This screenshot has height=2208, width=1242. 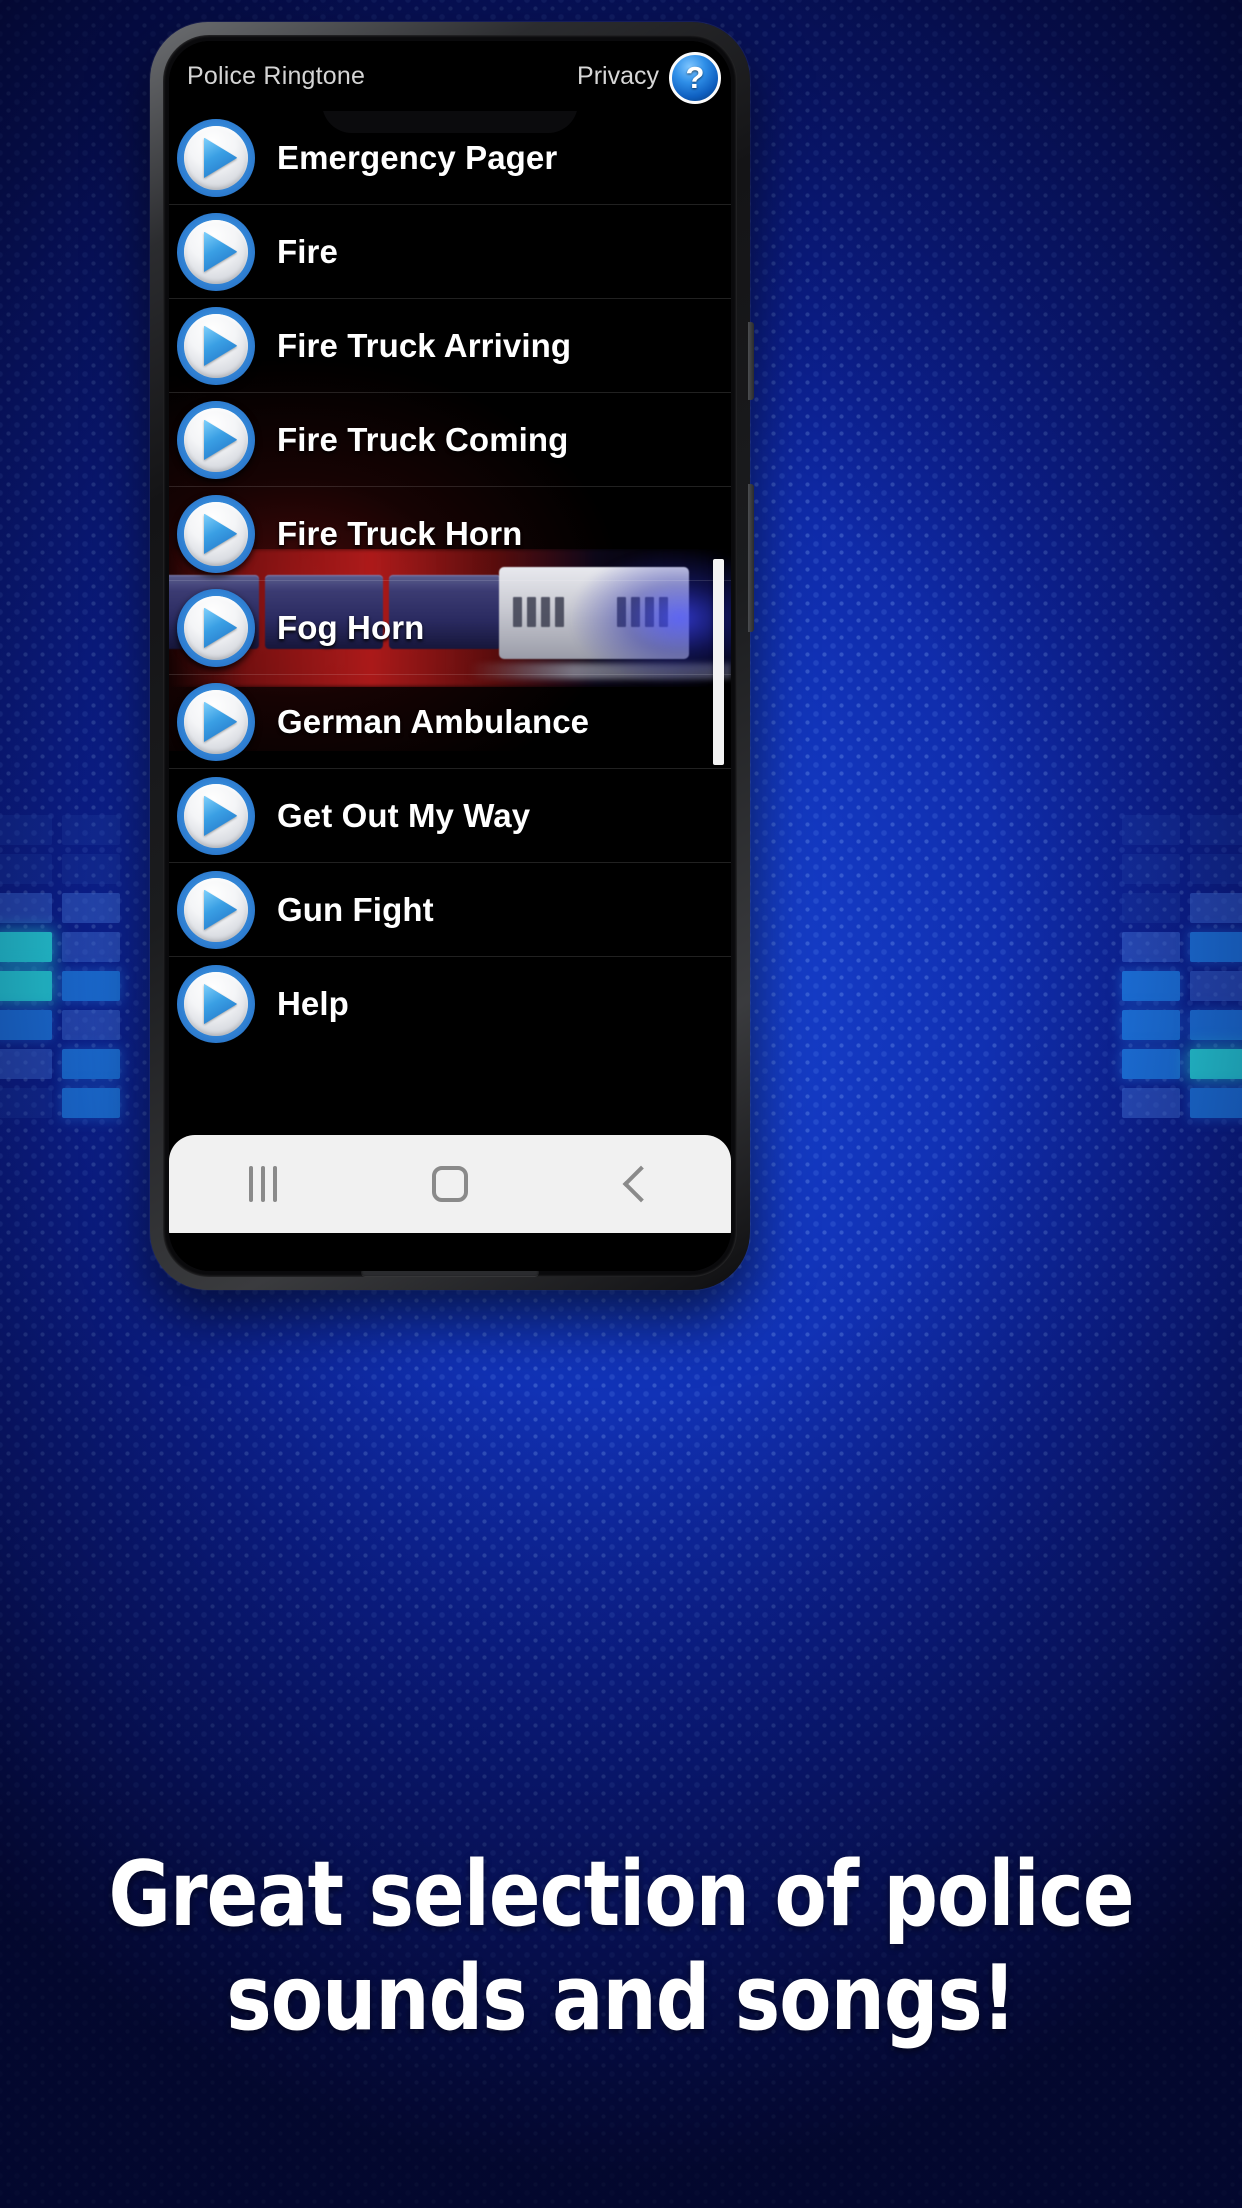 What do you see at coordinates (621, 1998) in the screenshot?
I see `promo-tagline-line2: sounds and songs!` at bounding box center [621, 1998].